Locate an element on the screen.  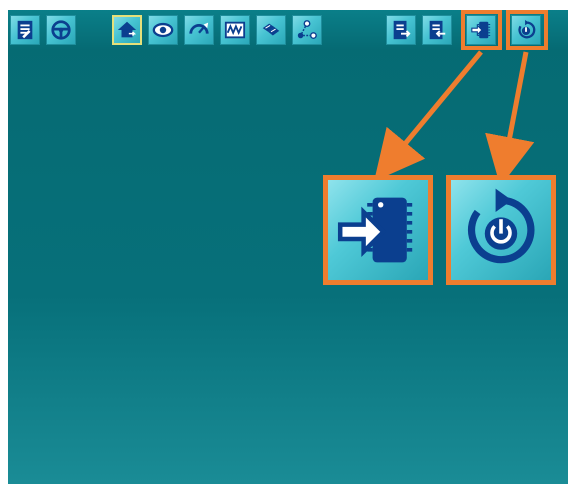
steering-wheel-icon is located at coordinates (61, 30).